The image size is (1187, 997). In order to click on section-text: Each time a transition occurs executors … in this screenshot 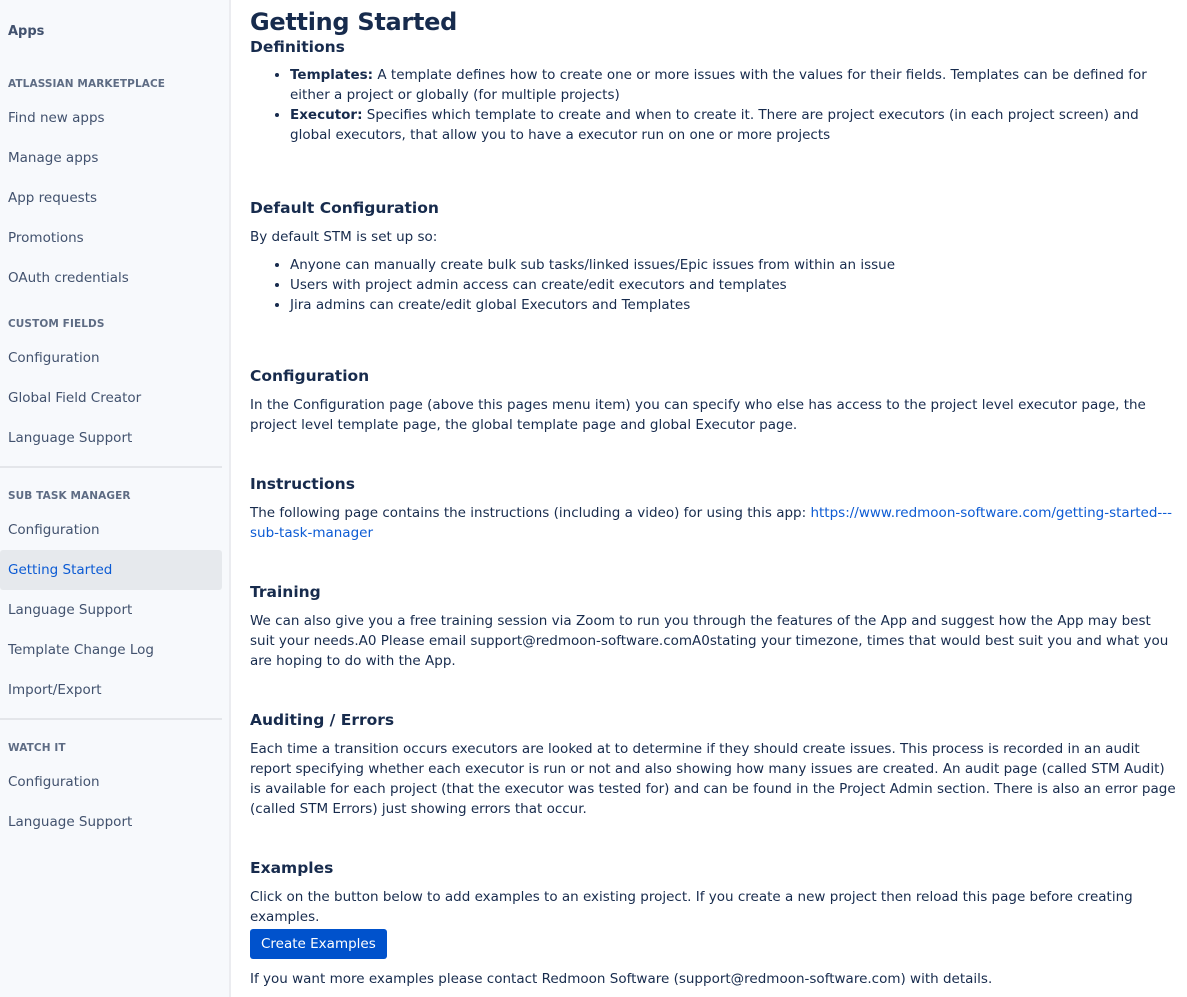, I will do `click(713, 779)`.